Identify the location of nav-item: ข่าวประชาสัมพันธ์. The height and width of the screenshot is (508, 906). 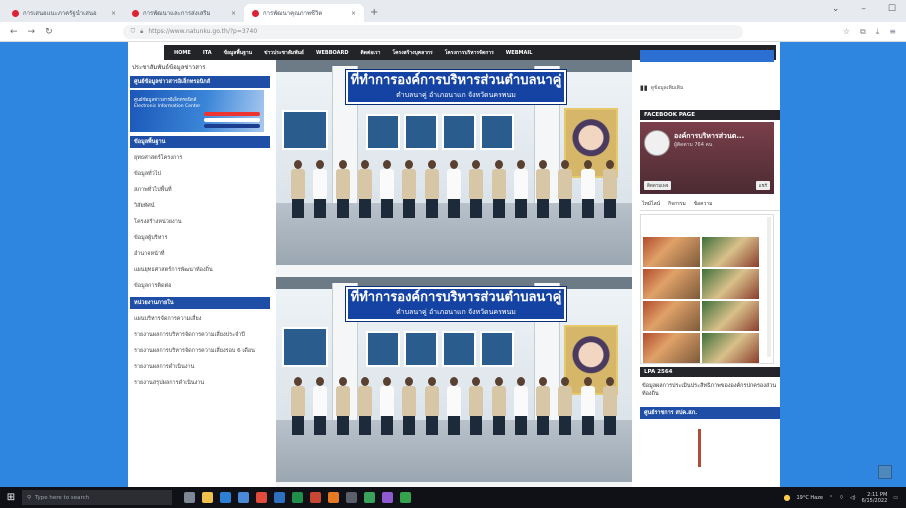
(284, 53).